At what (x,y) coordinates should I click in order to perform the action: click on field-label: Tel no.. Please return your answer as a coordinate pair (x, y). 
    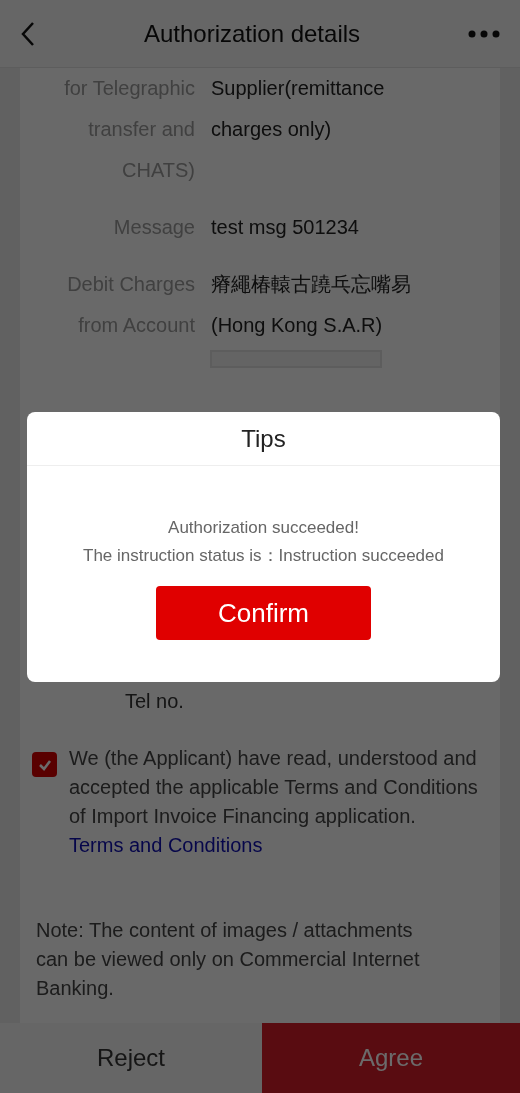
    Looking at the image, I should click on (154, 701).